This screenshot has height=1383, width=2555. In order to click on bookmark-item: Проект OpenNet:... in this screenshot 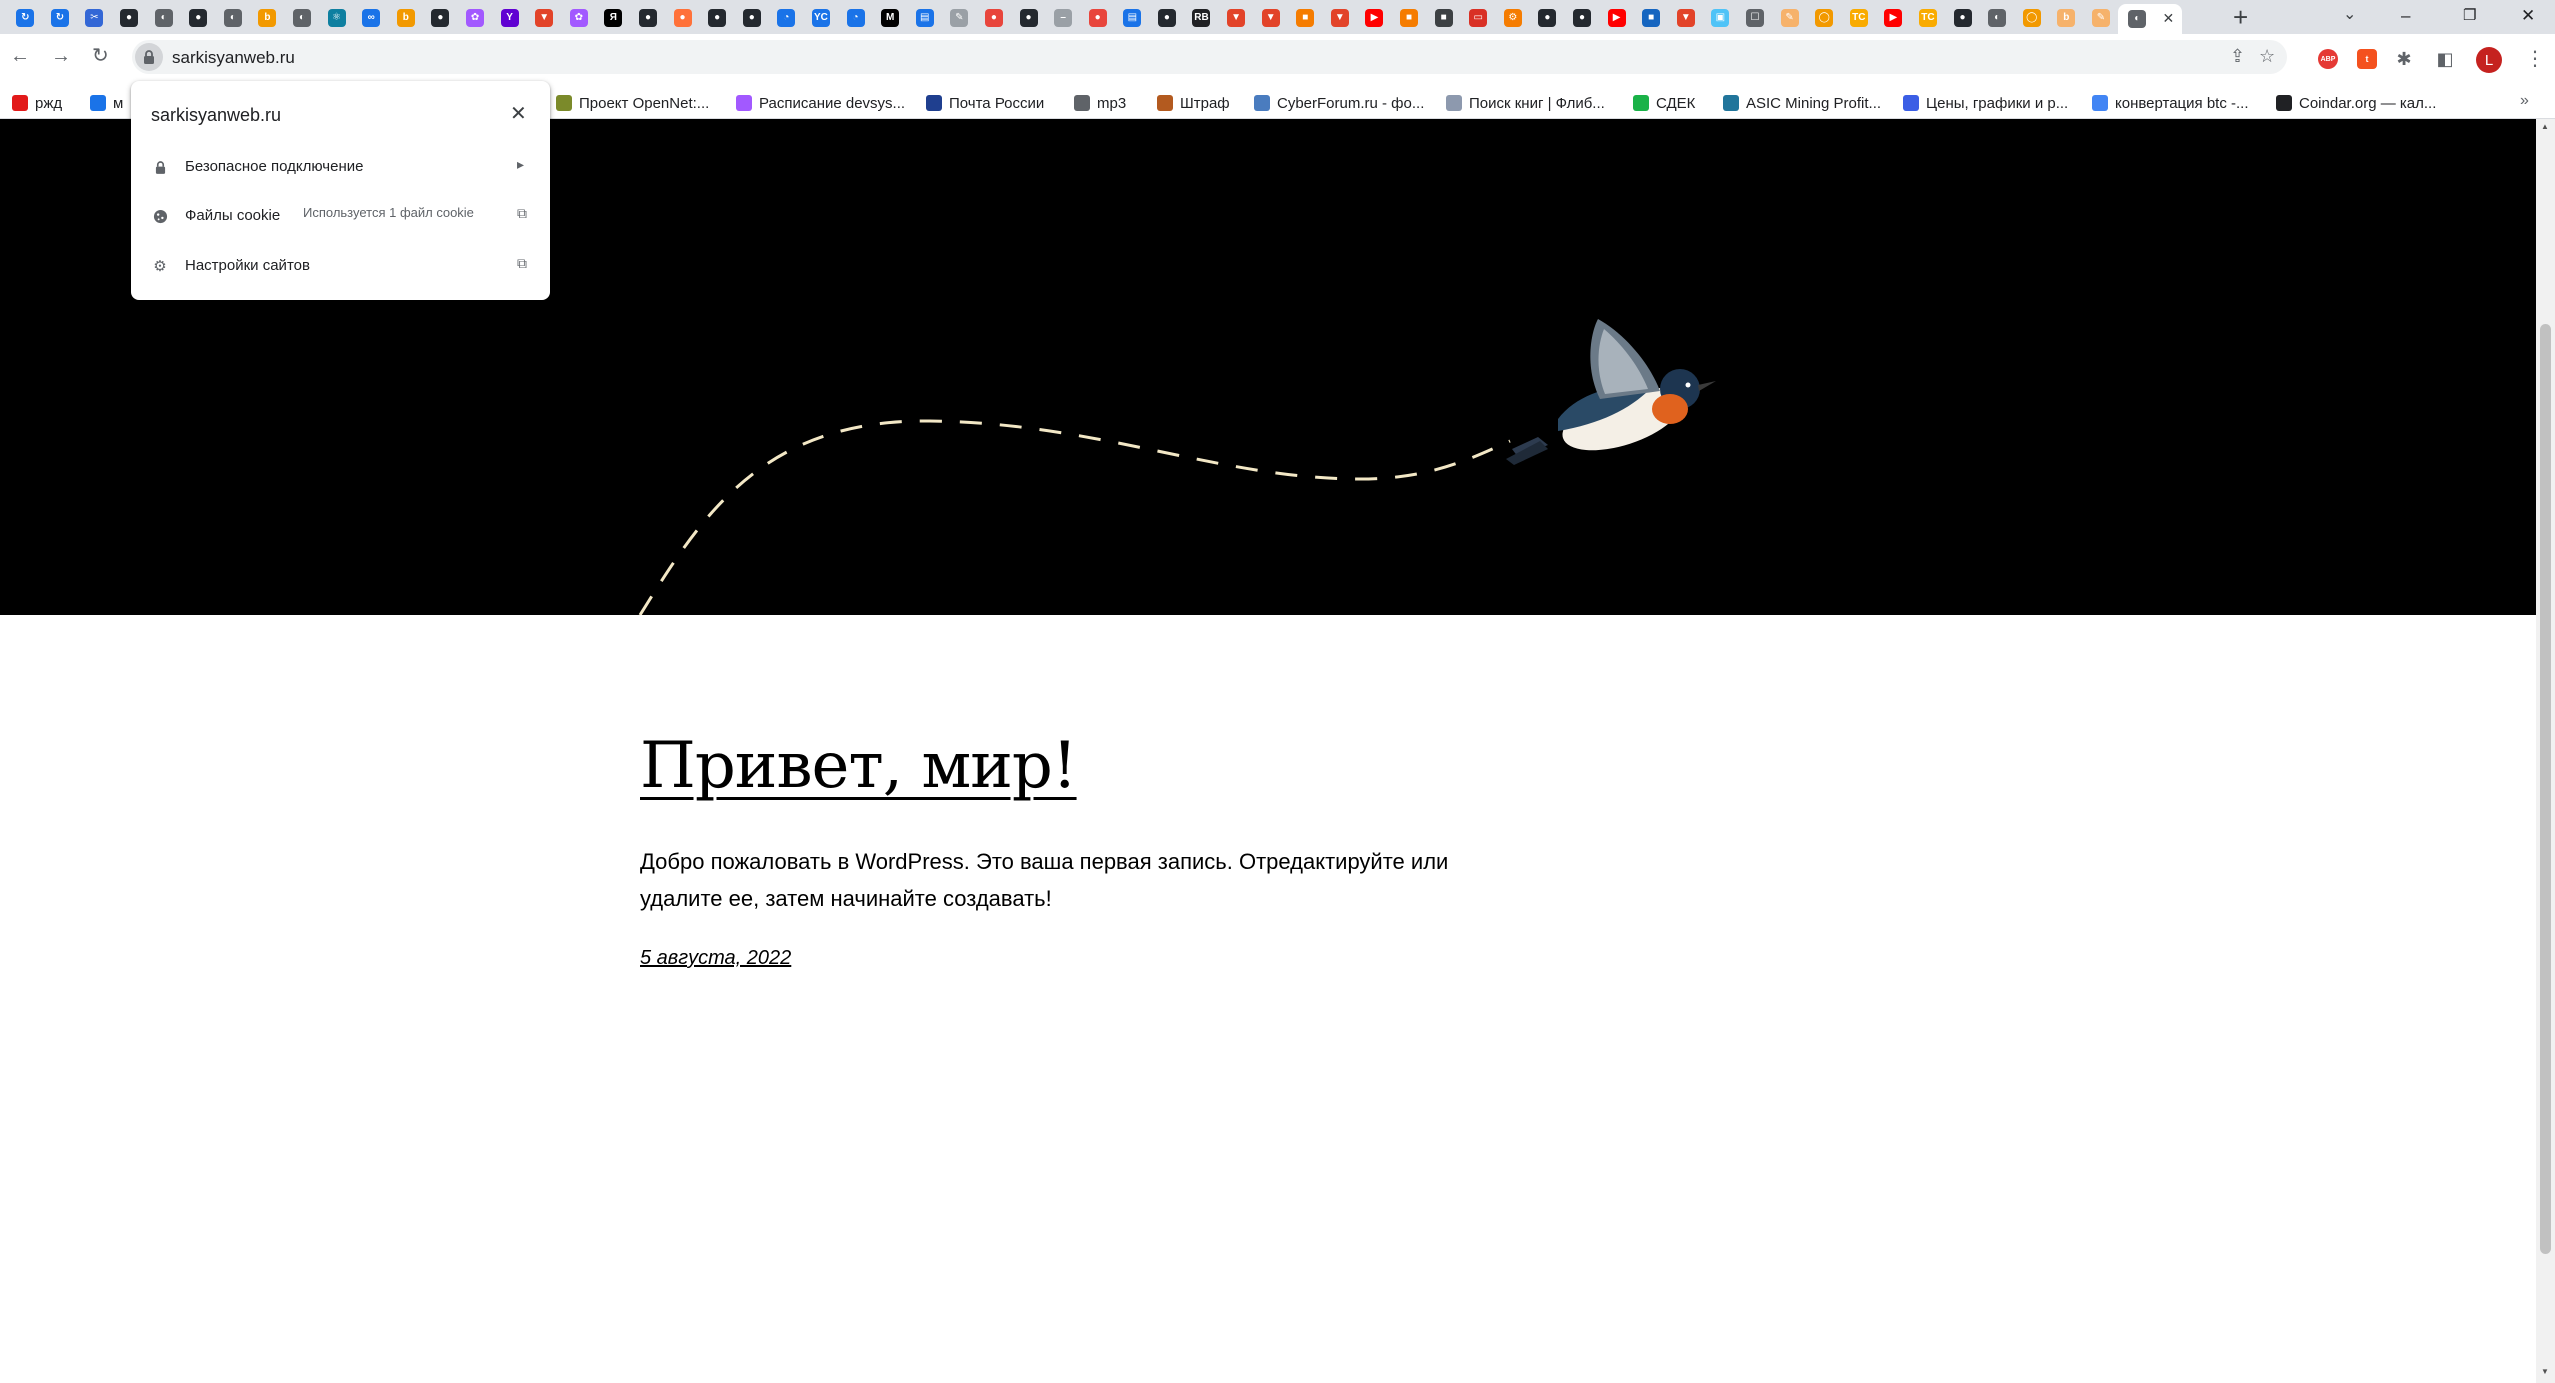, I will do `click(632, 103)`.